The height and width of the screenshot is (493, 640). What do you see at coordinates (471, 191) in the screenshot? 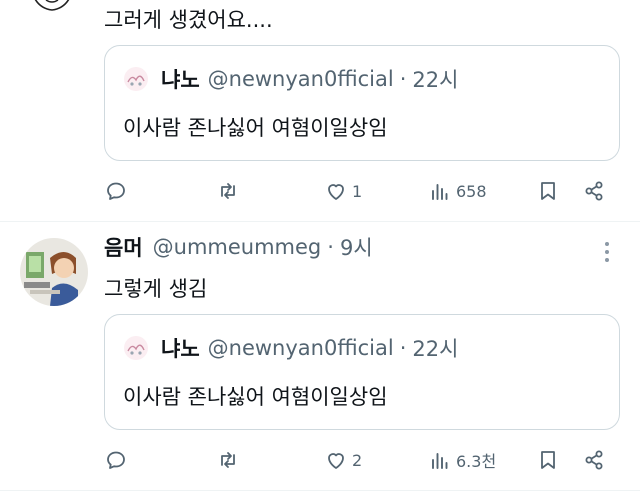
I see `views-count: 658` at bounding box center [471, 191].